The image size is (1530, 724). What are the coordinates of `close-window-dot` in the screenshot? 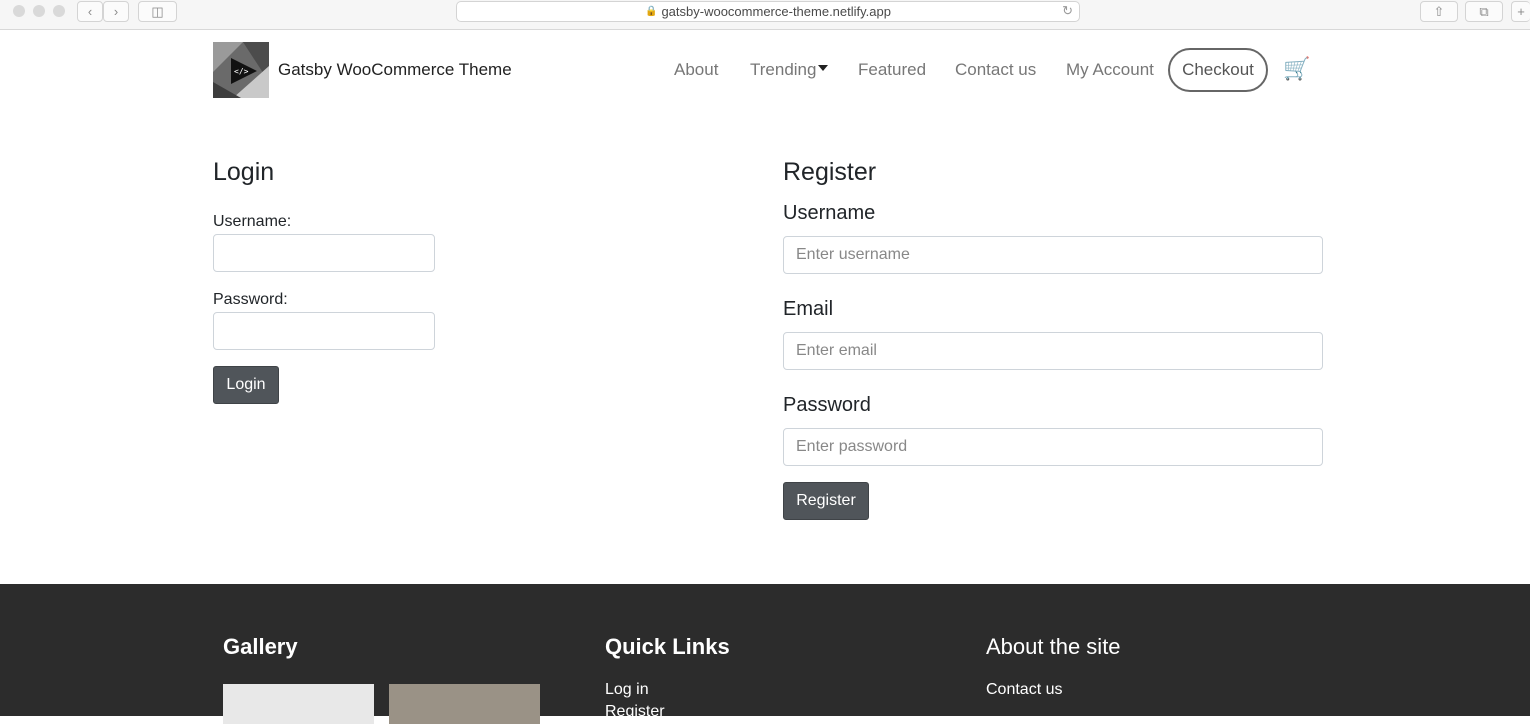 It's located at (19, 11).